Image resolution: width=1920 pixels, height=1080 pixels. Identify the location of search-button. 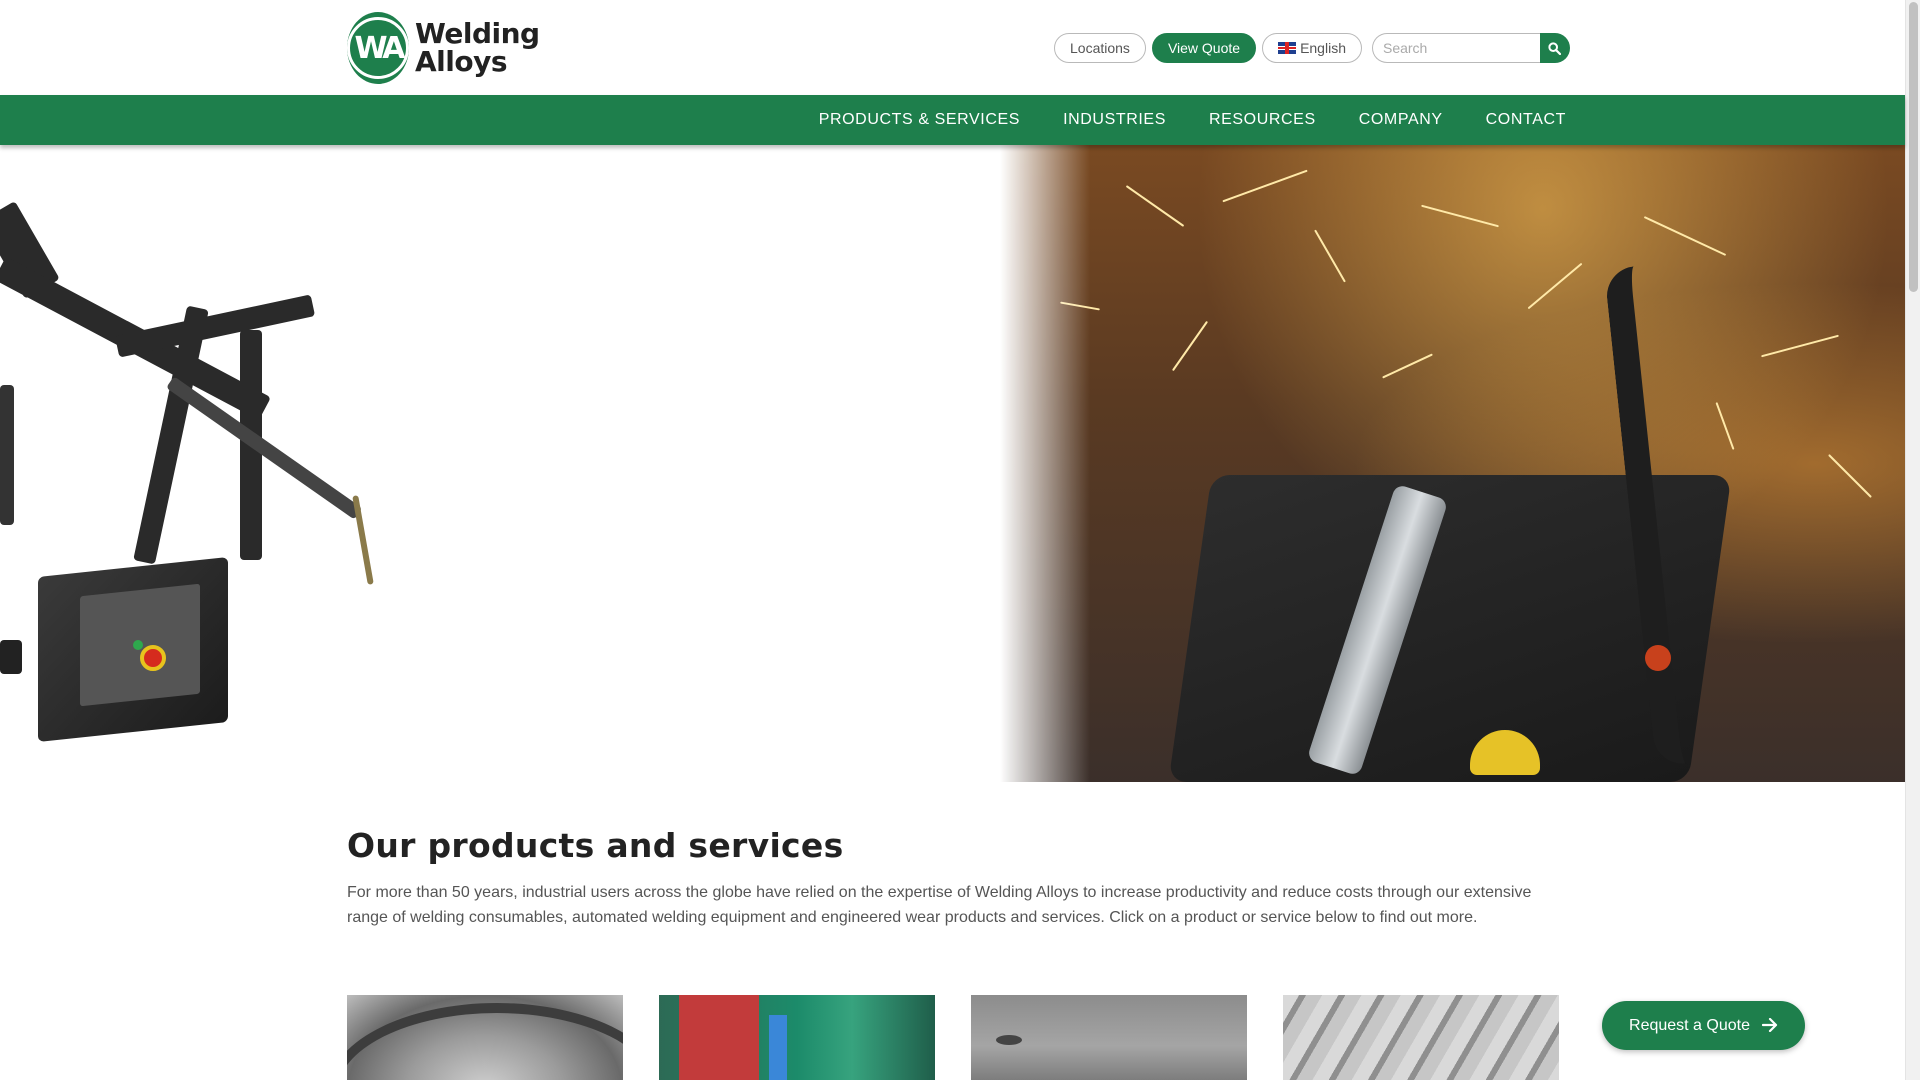
(1554, 48).